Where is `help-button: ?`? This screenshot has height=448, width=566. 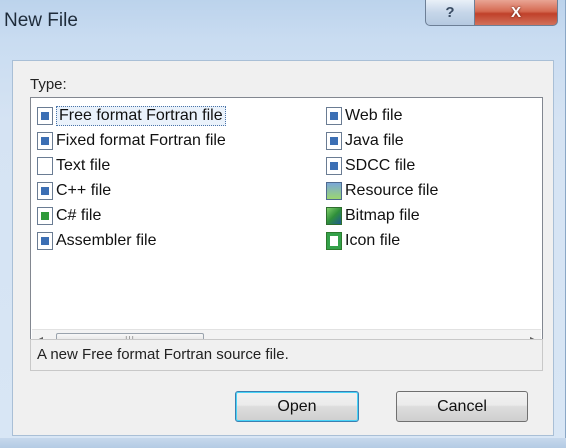
help-button: ? is located at coordinates (450, 13).